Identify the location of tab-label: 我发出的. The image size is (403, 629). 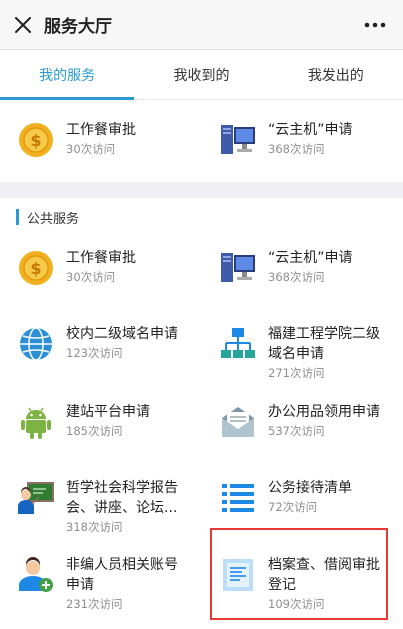
(335, 75).